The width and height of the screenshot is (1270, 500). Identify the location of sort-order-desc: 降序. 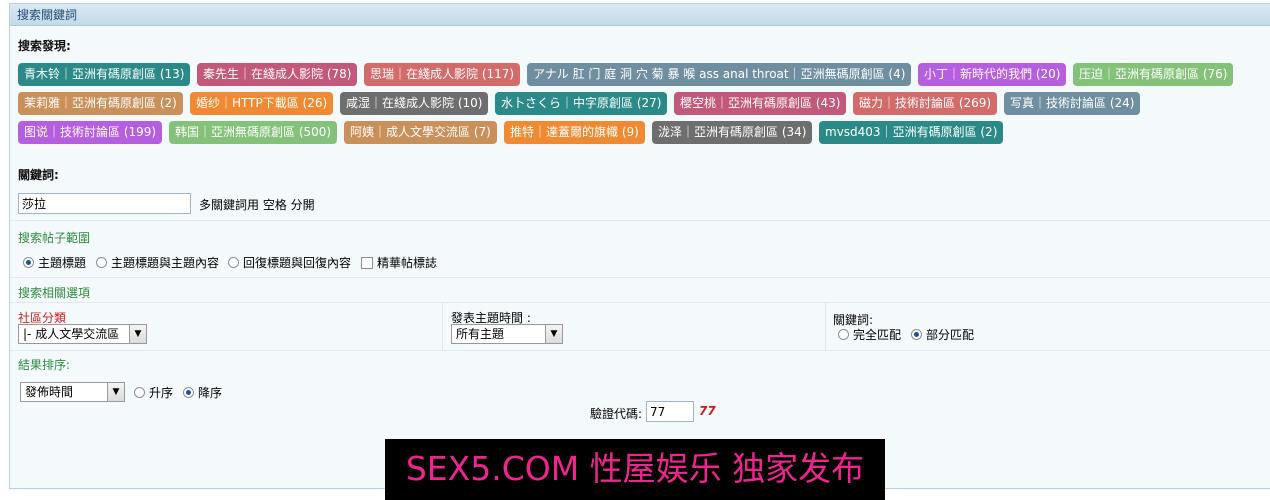
(202, 392).